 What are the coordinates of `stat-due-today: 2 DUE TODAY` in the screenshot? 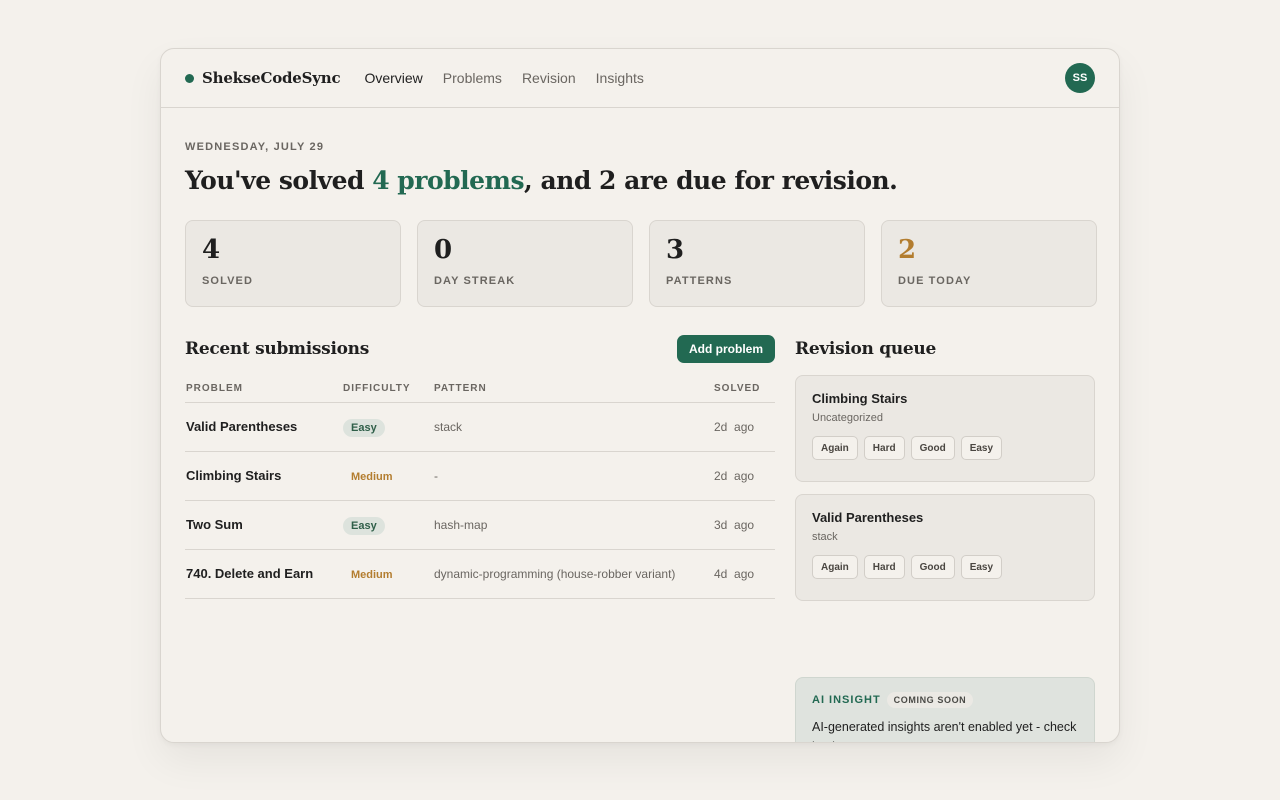 It's located at (989, 263).